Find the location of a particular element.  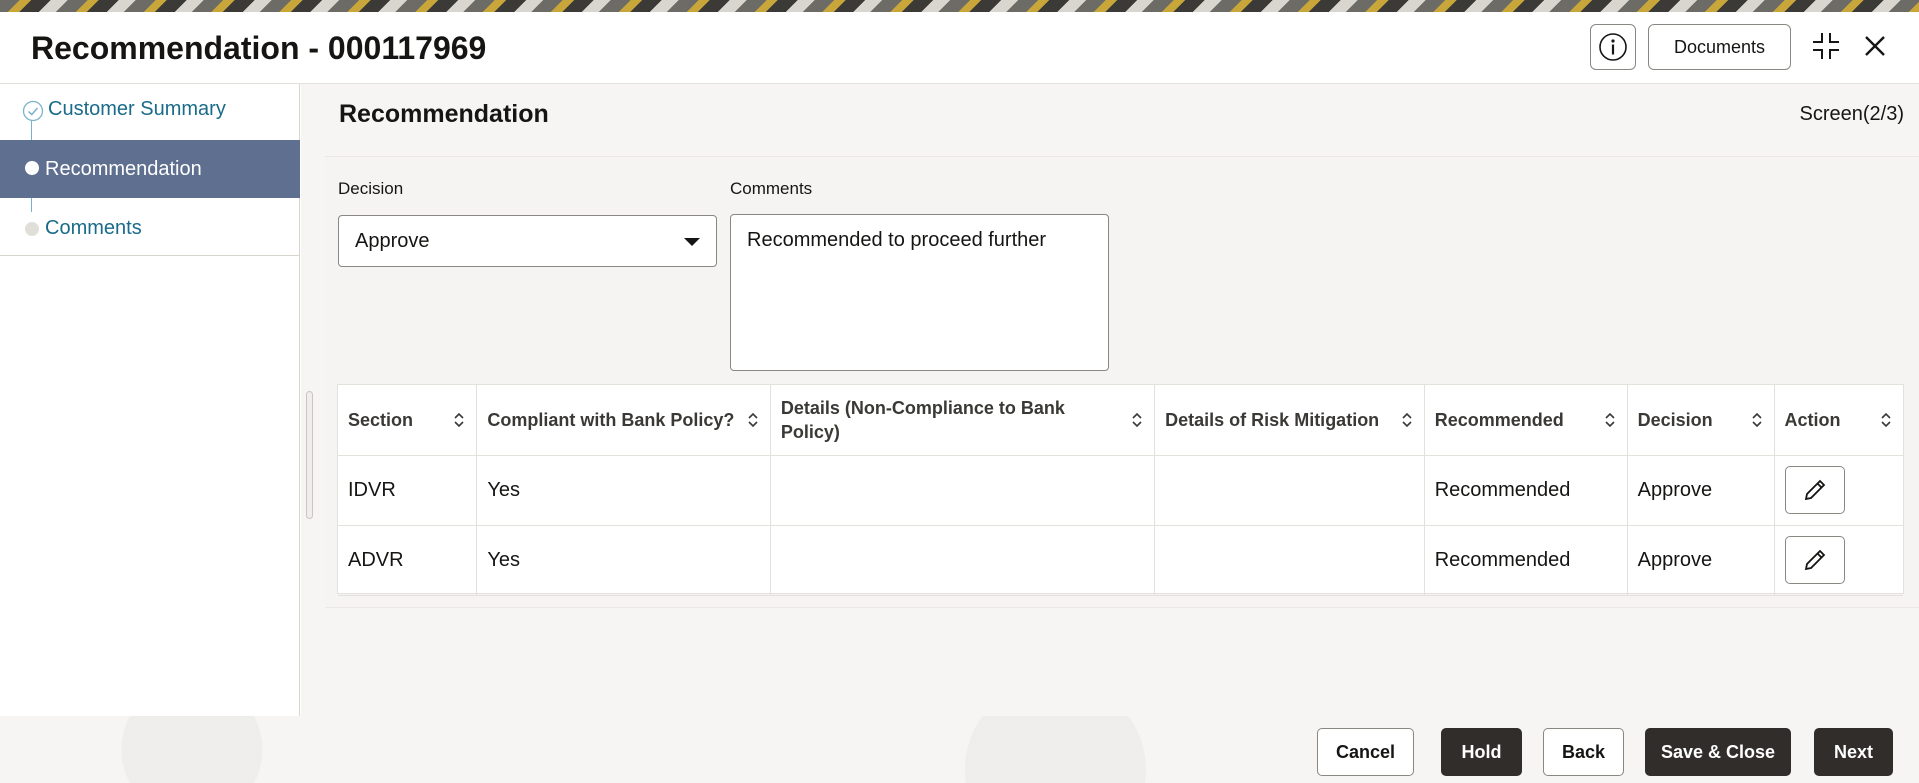

section-title: Recommendation is located at coordinates (444, 114).